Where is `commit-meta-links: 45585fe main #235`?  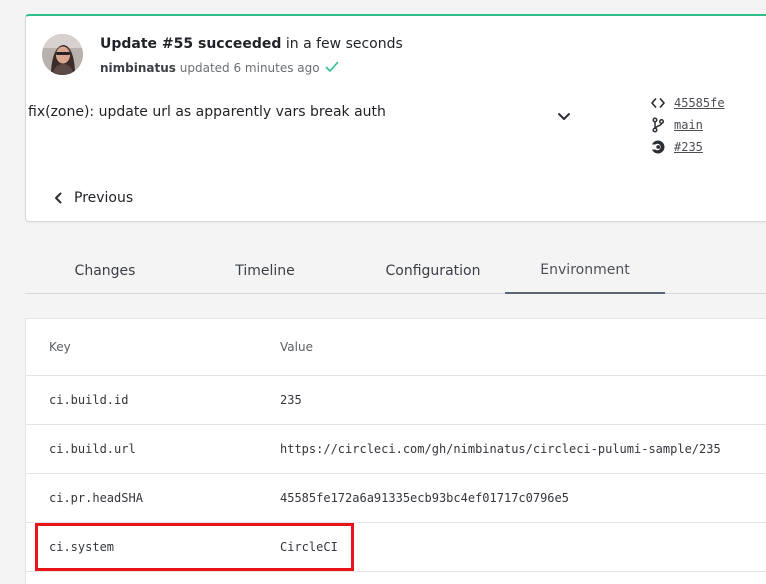 commit-meta-links: 45585fe main #235 is located at coordinates (705, 125).